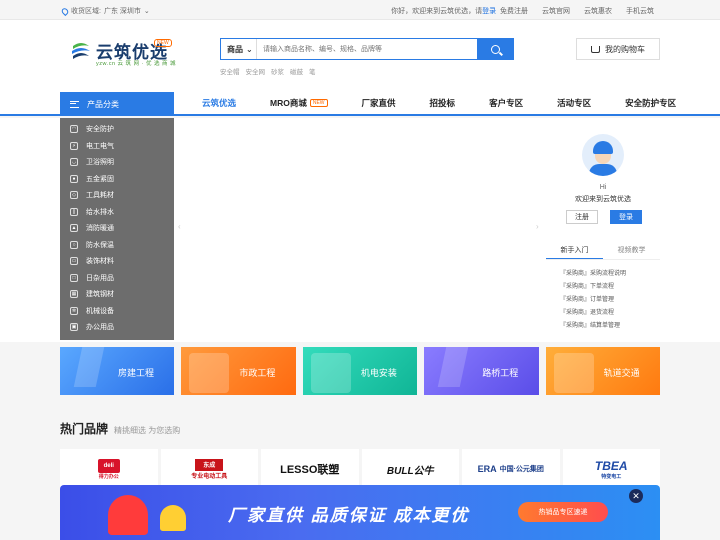 The image size is (720, 540). Describe the element at coordinates (136, 64) in the screenshot. I see `logo-sub: yzw.cn 云 筑 网 · 优 选 商 城` at that location.